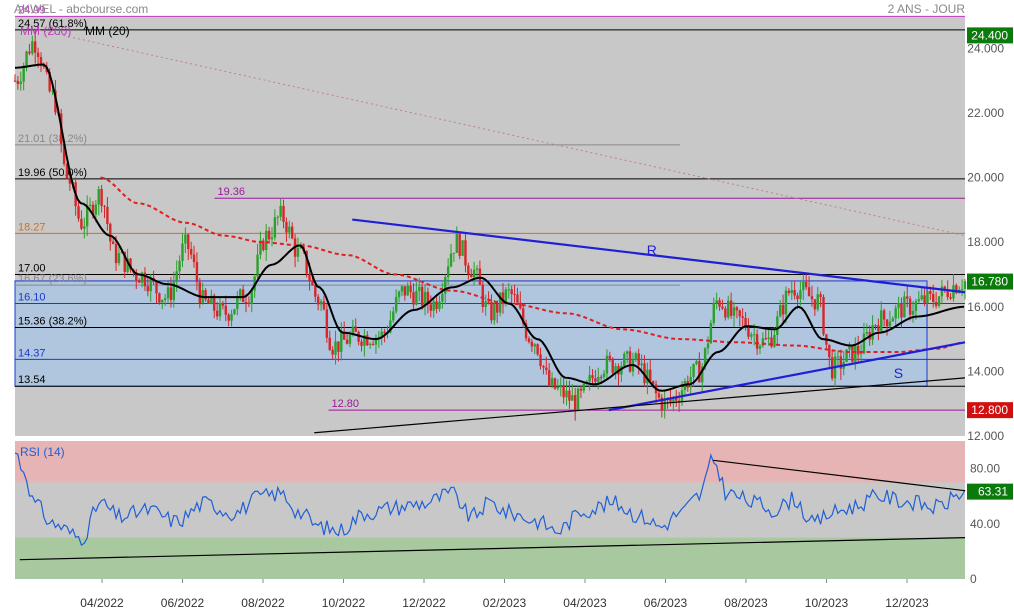  I want to click on price-tick-label: 16.000, so click(985, 307).